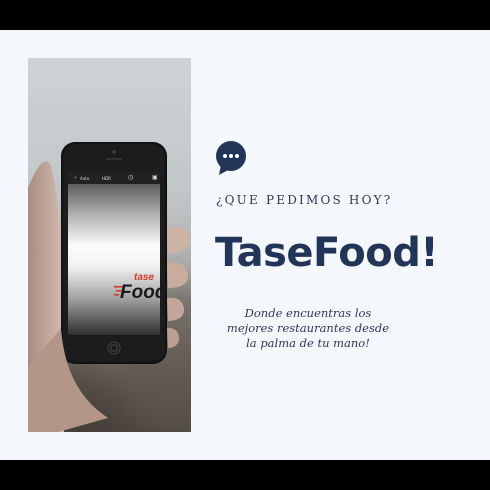 This screenshot has width=490, height=490. I want to click on description-line: la palma de tu mano!, so click(308, 343).